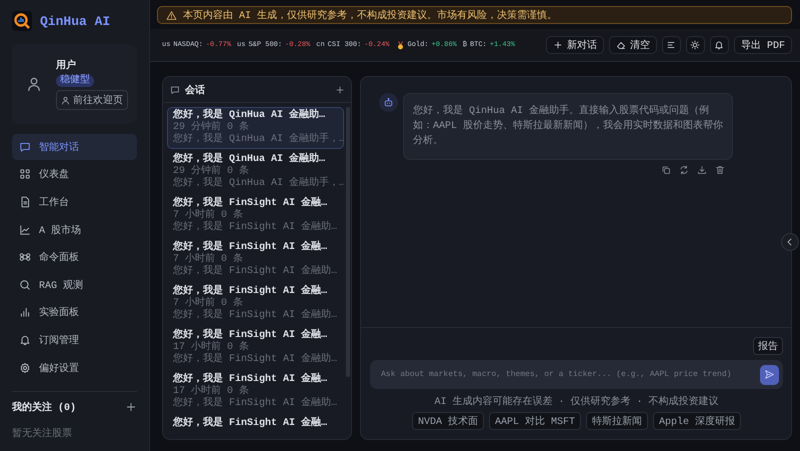 The width and height of the screenshot is (800, 451). What do you see at coordinates (44, 407) in the screenshot?
I see `watchlist-title: 我的关注 (0)` at bounding box center [44, 407].